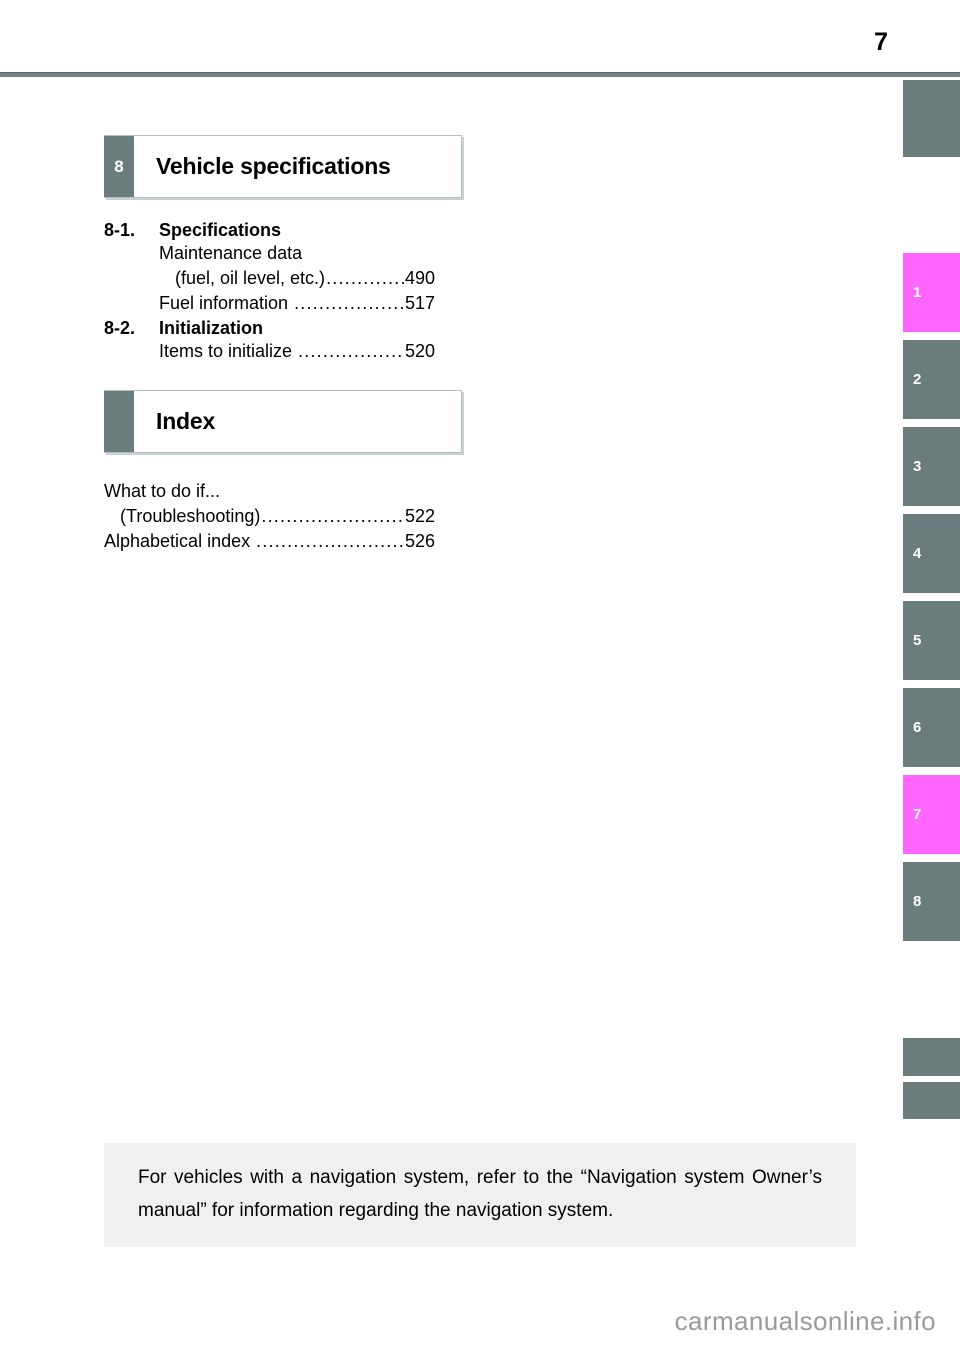  I want to click on chapter-tab-label: 4, so click(917, 553).